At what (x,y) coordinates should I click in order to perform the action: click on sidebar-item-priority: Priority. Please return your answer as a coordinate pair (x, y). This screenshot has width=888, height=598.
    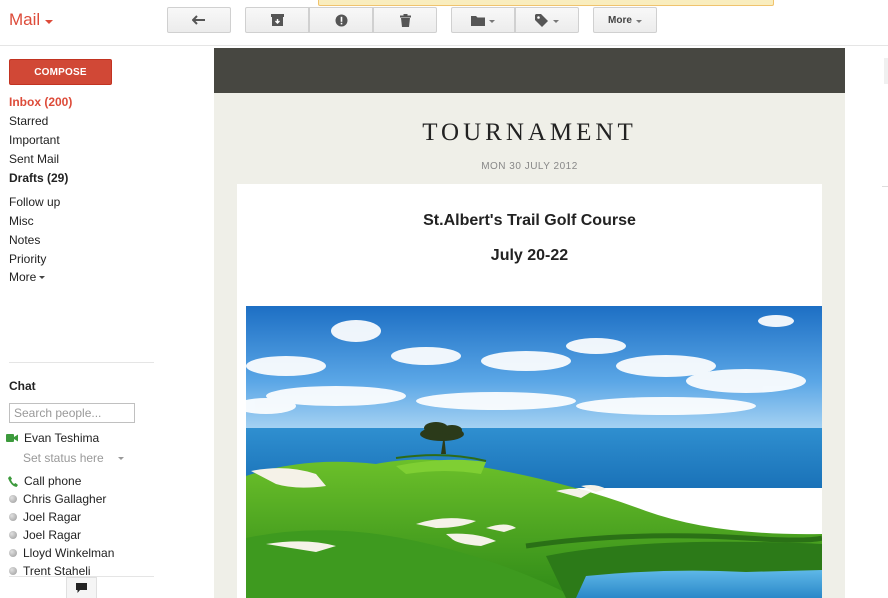
    Looking at the image, I should click on (27, 259).